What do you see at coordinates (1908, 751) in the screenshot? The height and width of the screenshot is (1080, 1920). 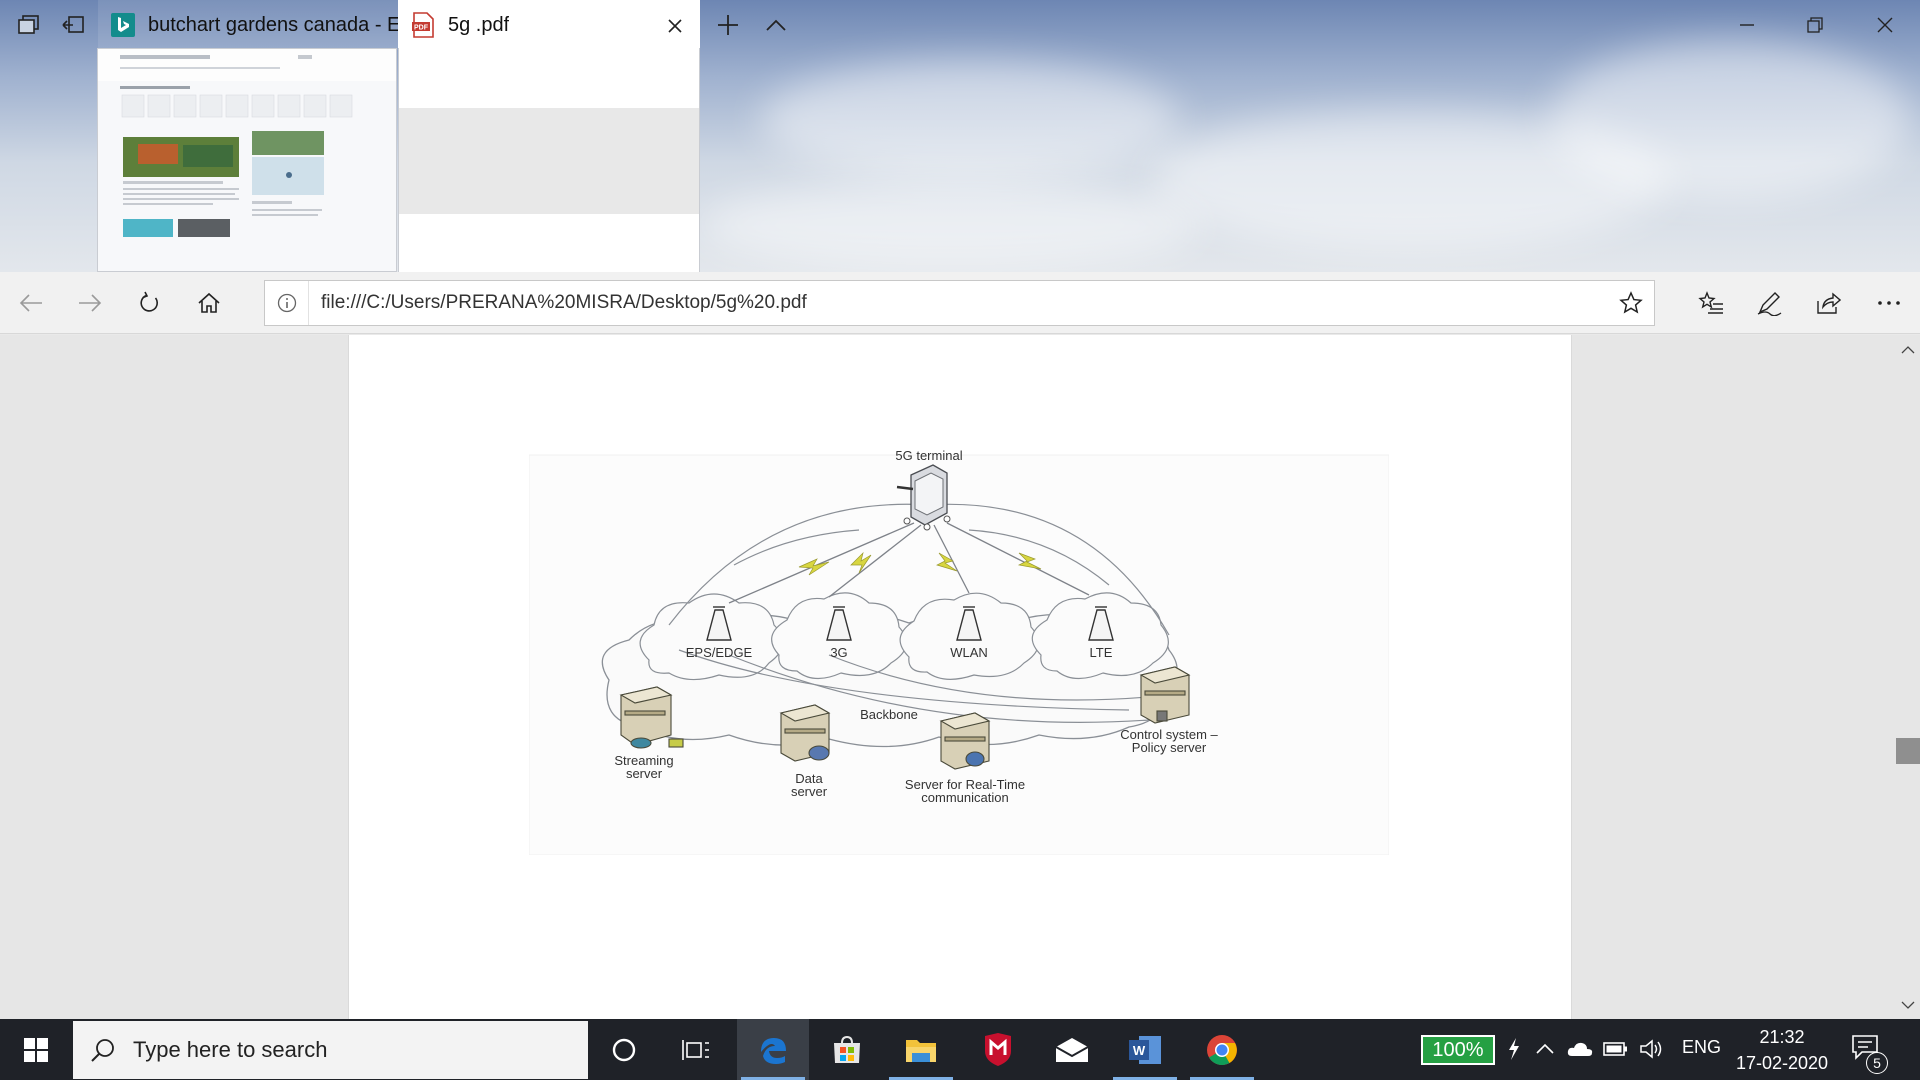 I see `scrollbar-thumb` at bounding box center [1908, 751].